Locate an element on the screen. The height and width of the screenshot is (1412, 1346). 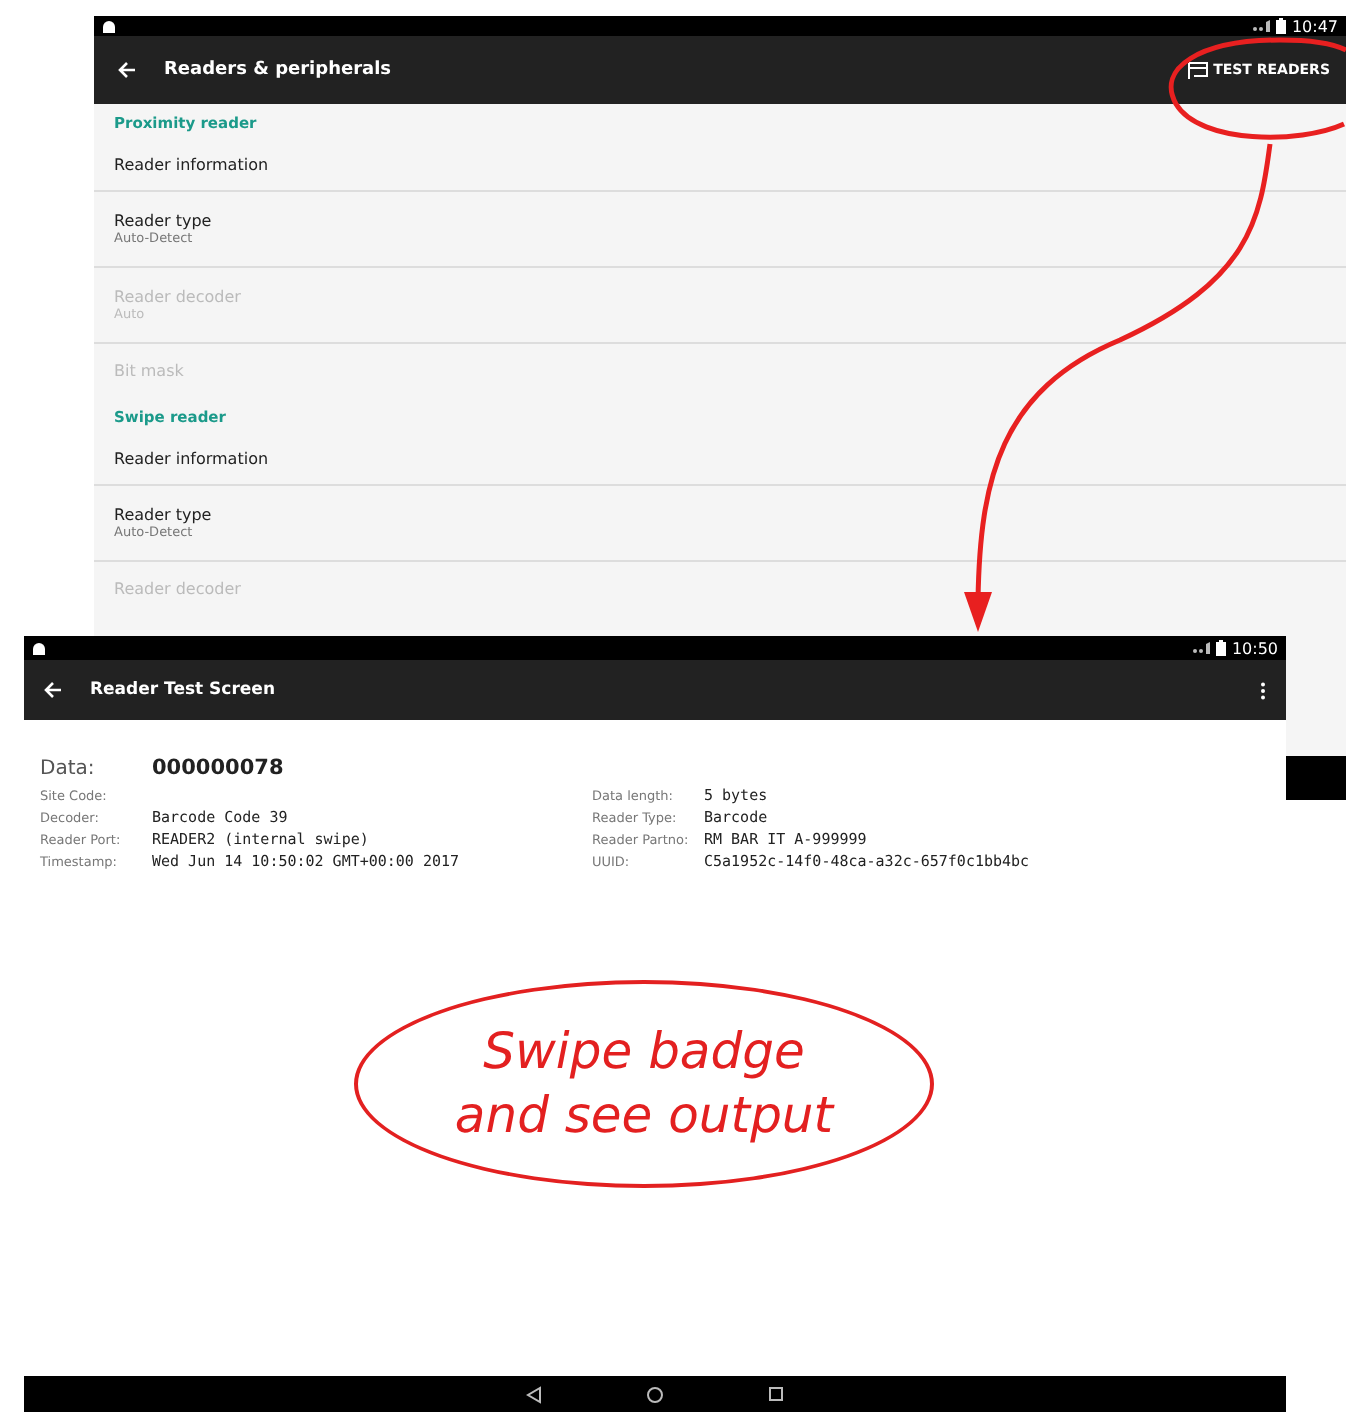
status-time: 10:47 is located at coordinates (1314, 26).